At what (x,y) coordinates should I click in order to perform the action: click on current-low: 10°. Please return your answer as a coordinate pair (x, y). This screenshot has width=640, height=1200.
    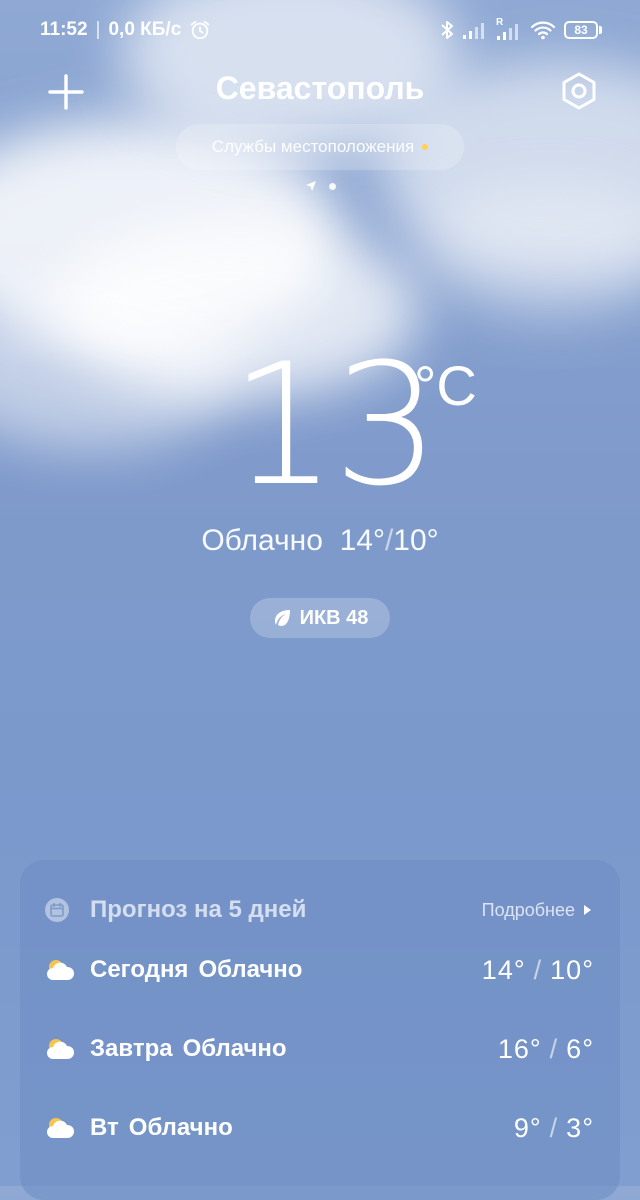
    Looking at the image, I should click on (416, 540).